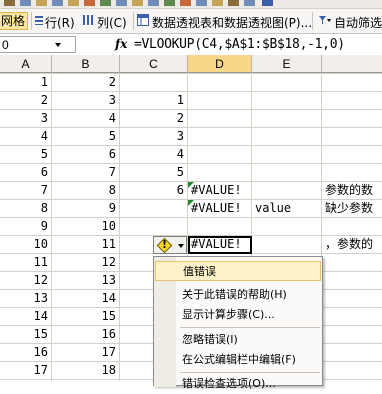 The height and width of the screenshot is (394, 382). Describe the element at coordinates (85, 226) in the screenshot. I see `cell-b9: 10` at that location.